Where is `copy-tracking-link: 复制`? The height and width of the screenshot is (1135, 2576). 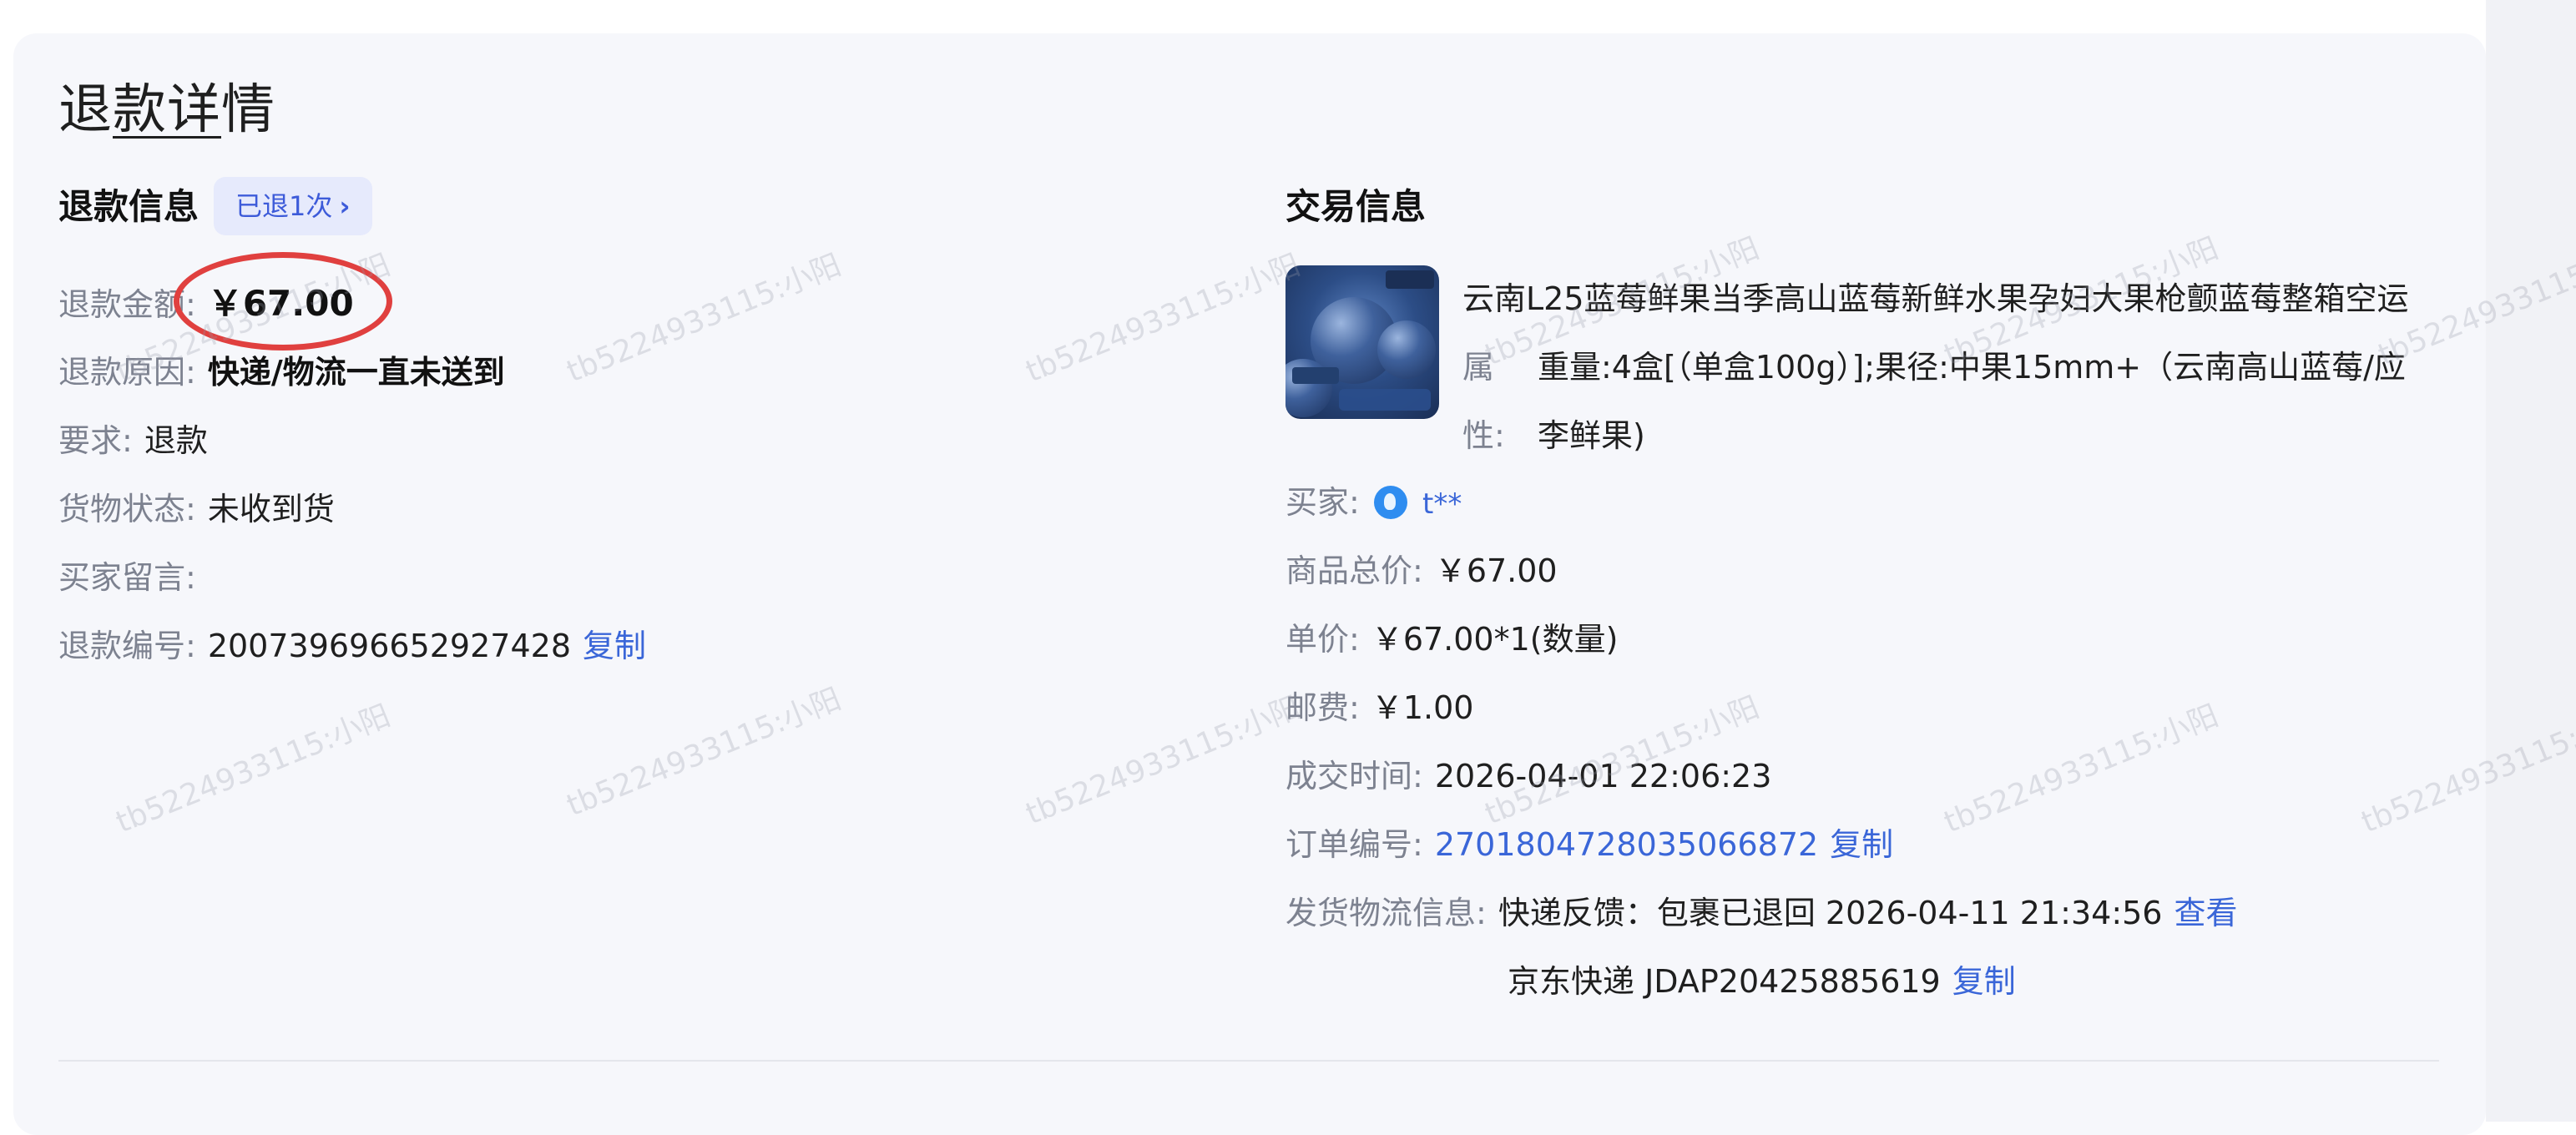 copy-tracking-link: 复制 is located at coordinates (1984, 981).